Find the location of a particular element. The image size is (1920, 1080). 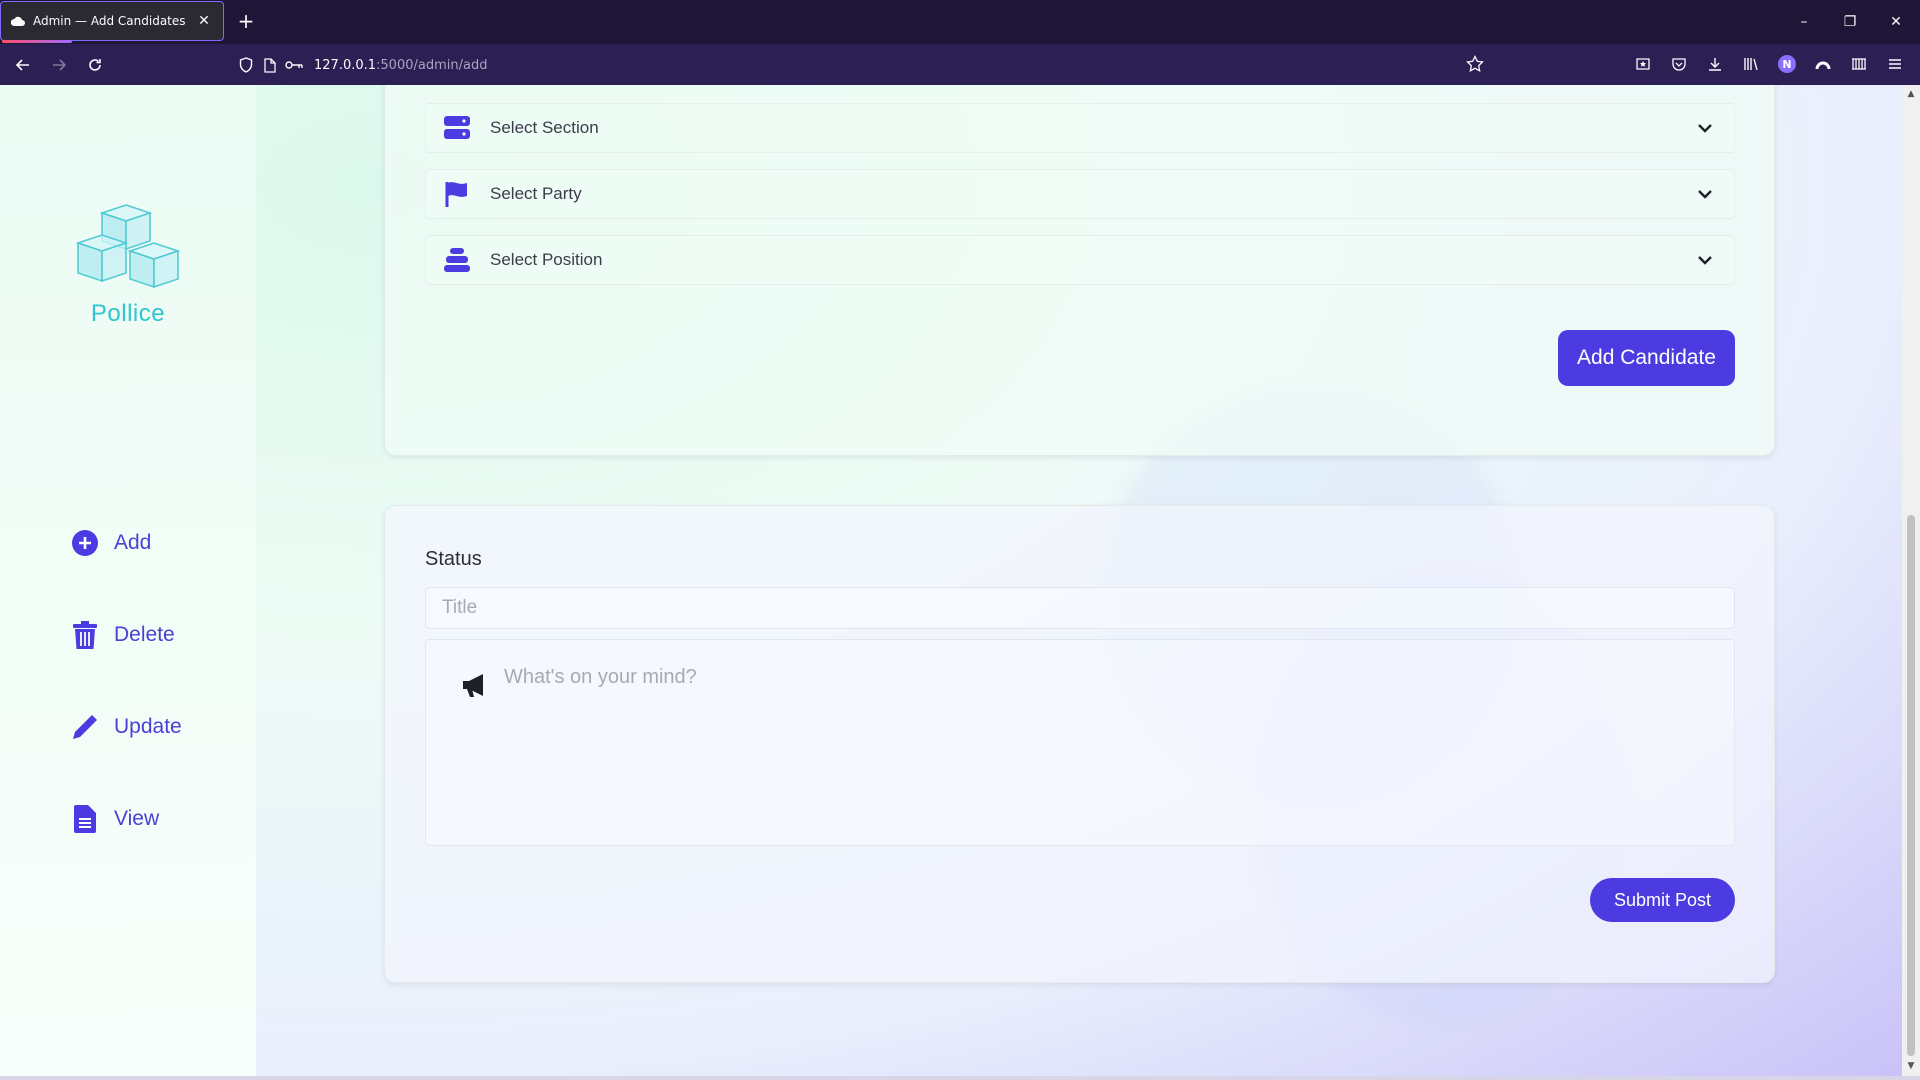

back-button is located at coordinates (23, 65).